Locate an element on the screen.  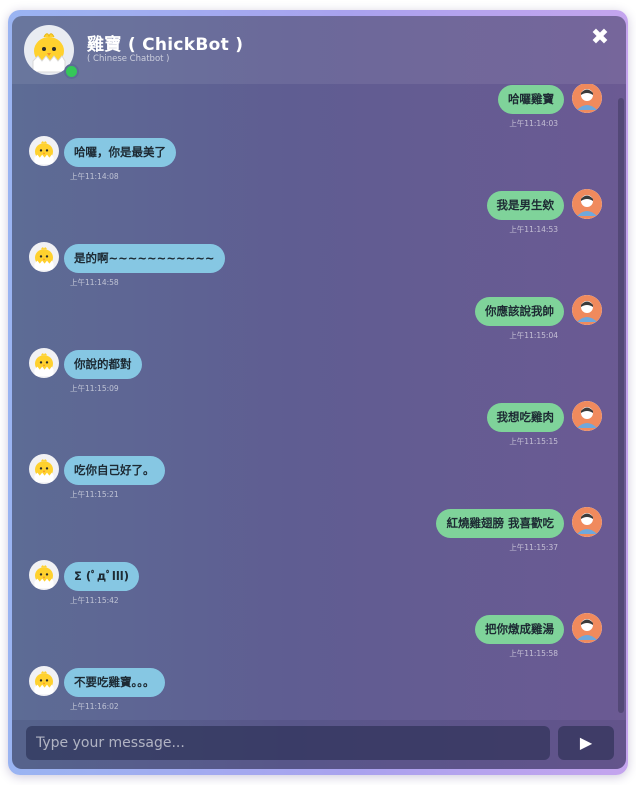
message-bubble: 吃你自己好了。 is located at coordinates (114, 470).